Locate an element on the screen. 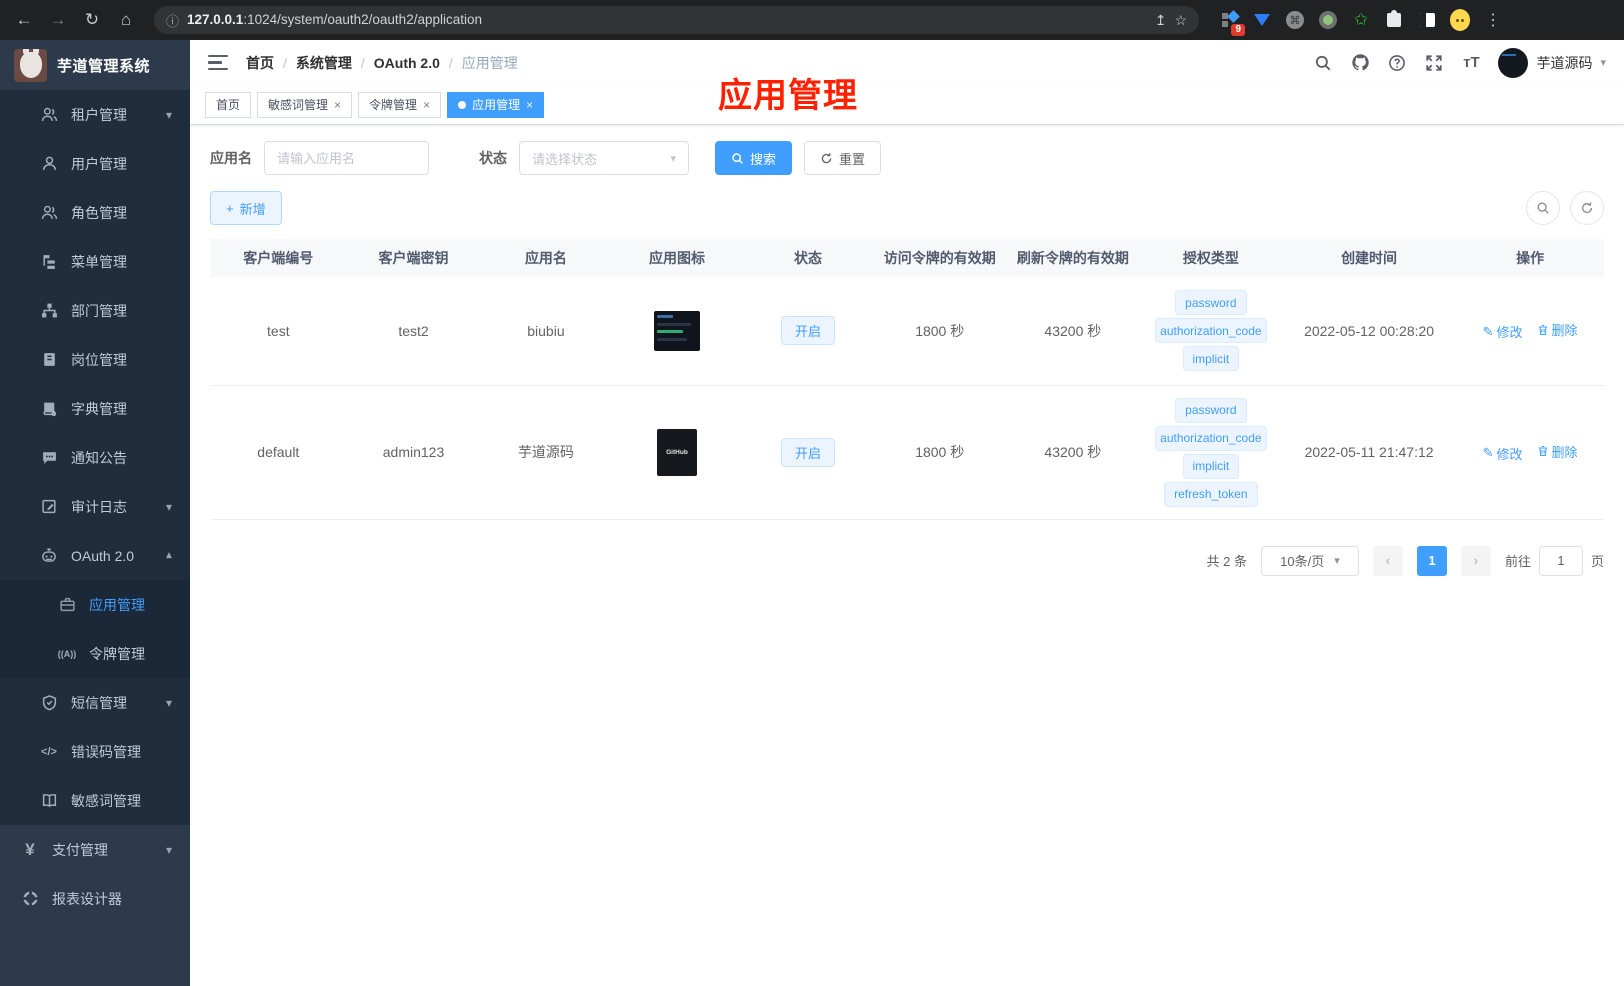  forward-icon: → is located at coordinates (58, 20).